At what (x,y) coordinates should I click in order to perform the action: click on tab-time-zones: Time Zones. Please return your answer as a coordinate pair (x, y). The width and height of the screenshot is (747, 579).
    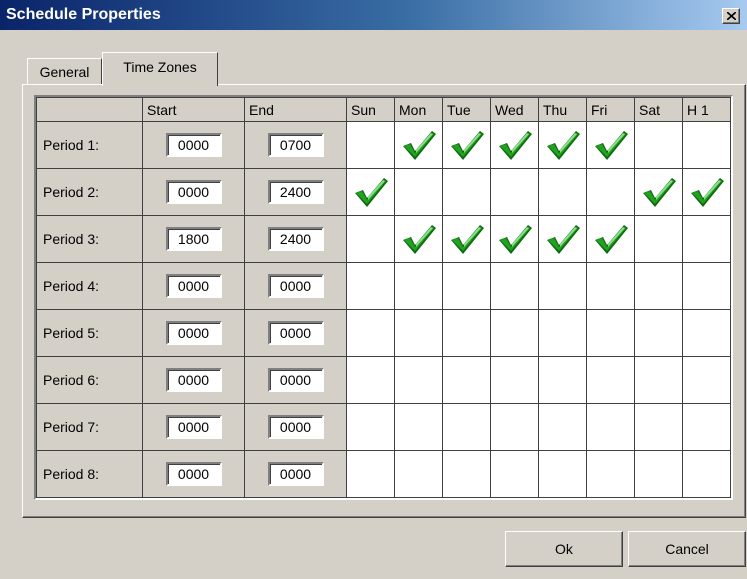
    Looking at the image, I should click on (160, 69).